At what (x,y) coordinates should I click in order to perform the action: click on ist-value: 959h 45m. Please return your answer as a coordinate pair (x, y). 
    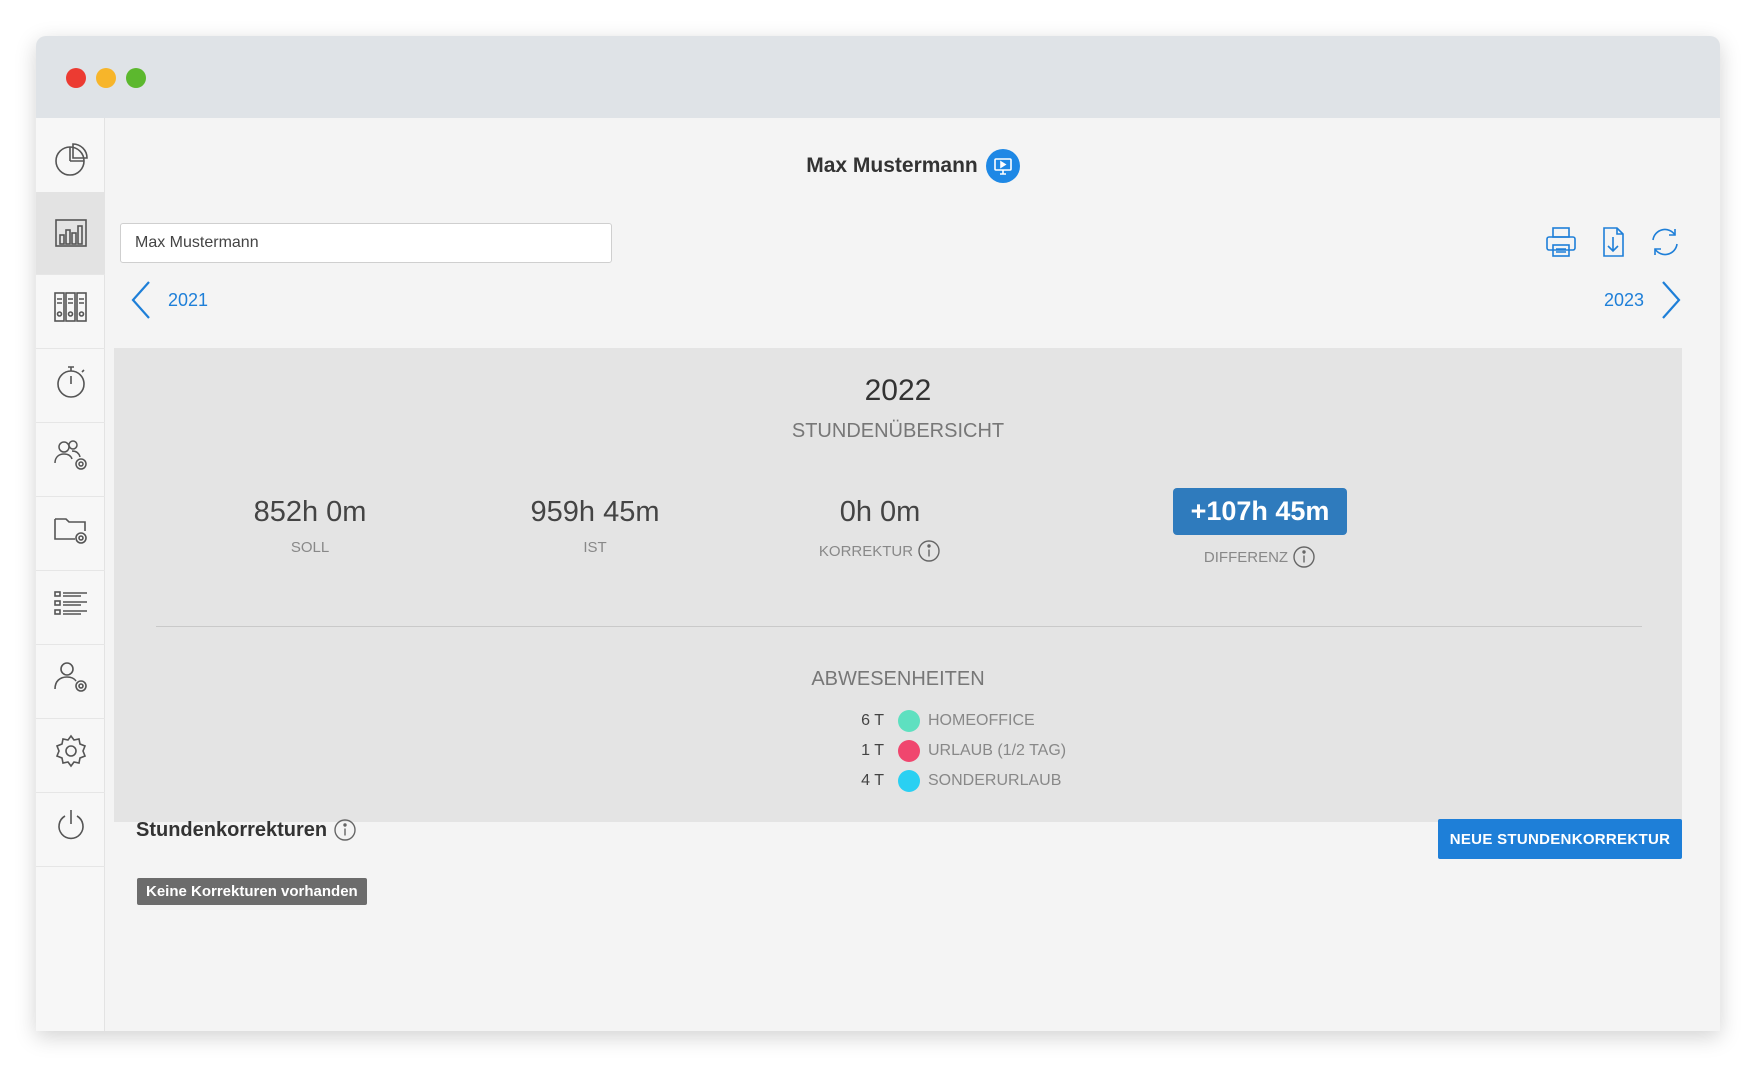
    Looking at the image, I should click on (595, 512).